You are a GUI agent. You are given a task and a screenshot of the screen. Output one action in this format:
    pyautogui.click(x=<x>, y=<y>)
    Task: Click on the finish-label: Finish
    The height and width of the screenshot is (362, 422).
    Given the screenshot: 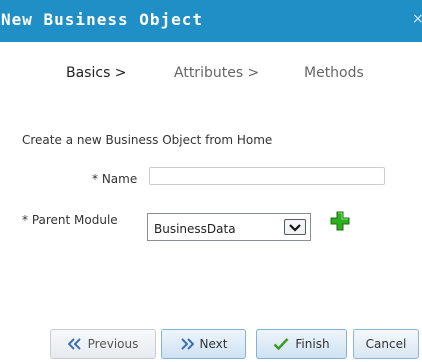 What is the action you would take?
    pyautogui.click(x=312, y=344)
    